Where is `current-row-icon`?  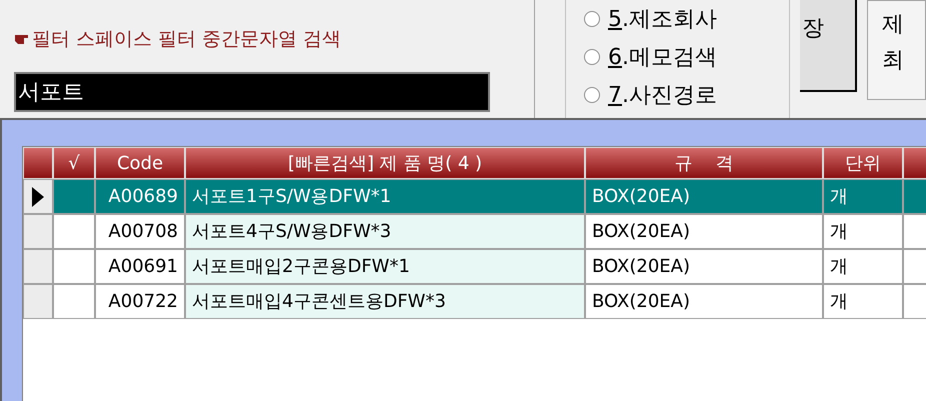
current-row-icon is located at coordinates (38, 196).